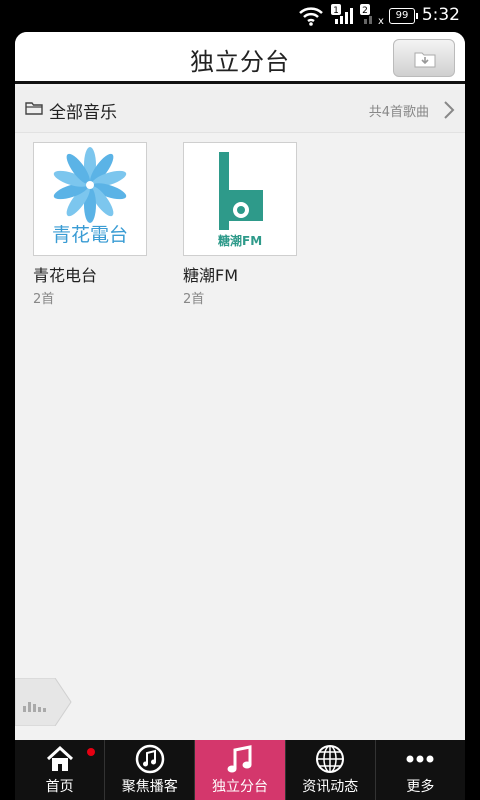 The width and height of the screenshot is (480, 800). Describe the element at coordinates (420, 759) in the screenshot. I see `more-dots-icon` at that location.